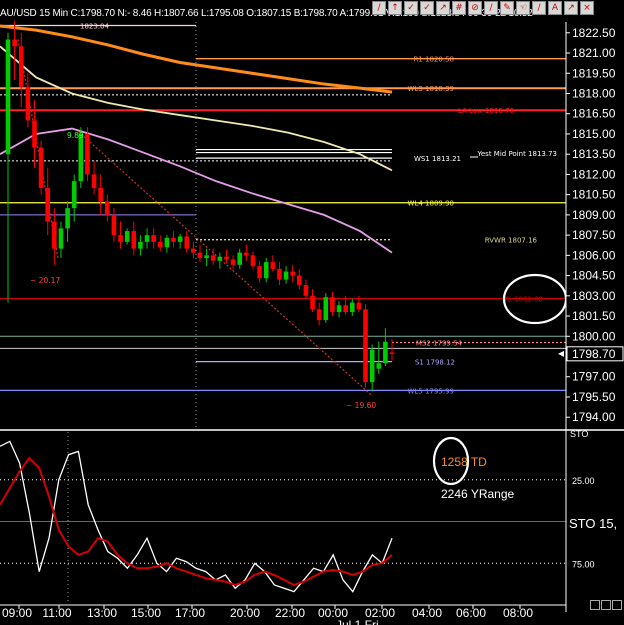 The image size is (624, 625). Describe the element at coordinates (431, 89) in the screenshot. I see `level-label: WL3 1818.39` at that location.